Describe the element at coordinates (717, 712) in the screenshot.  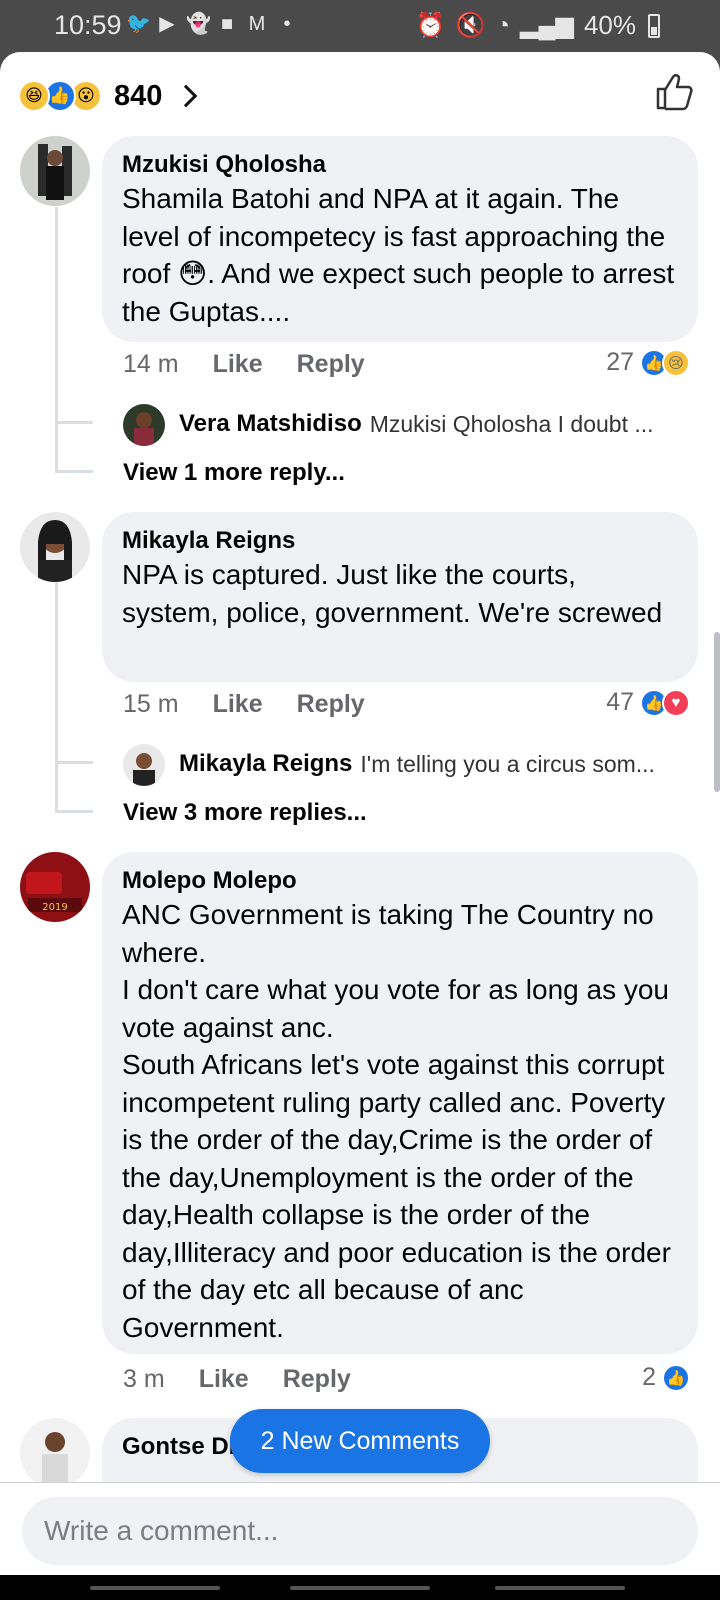
I see `scrollbar-thumb` at that location.